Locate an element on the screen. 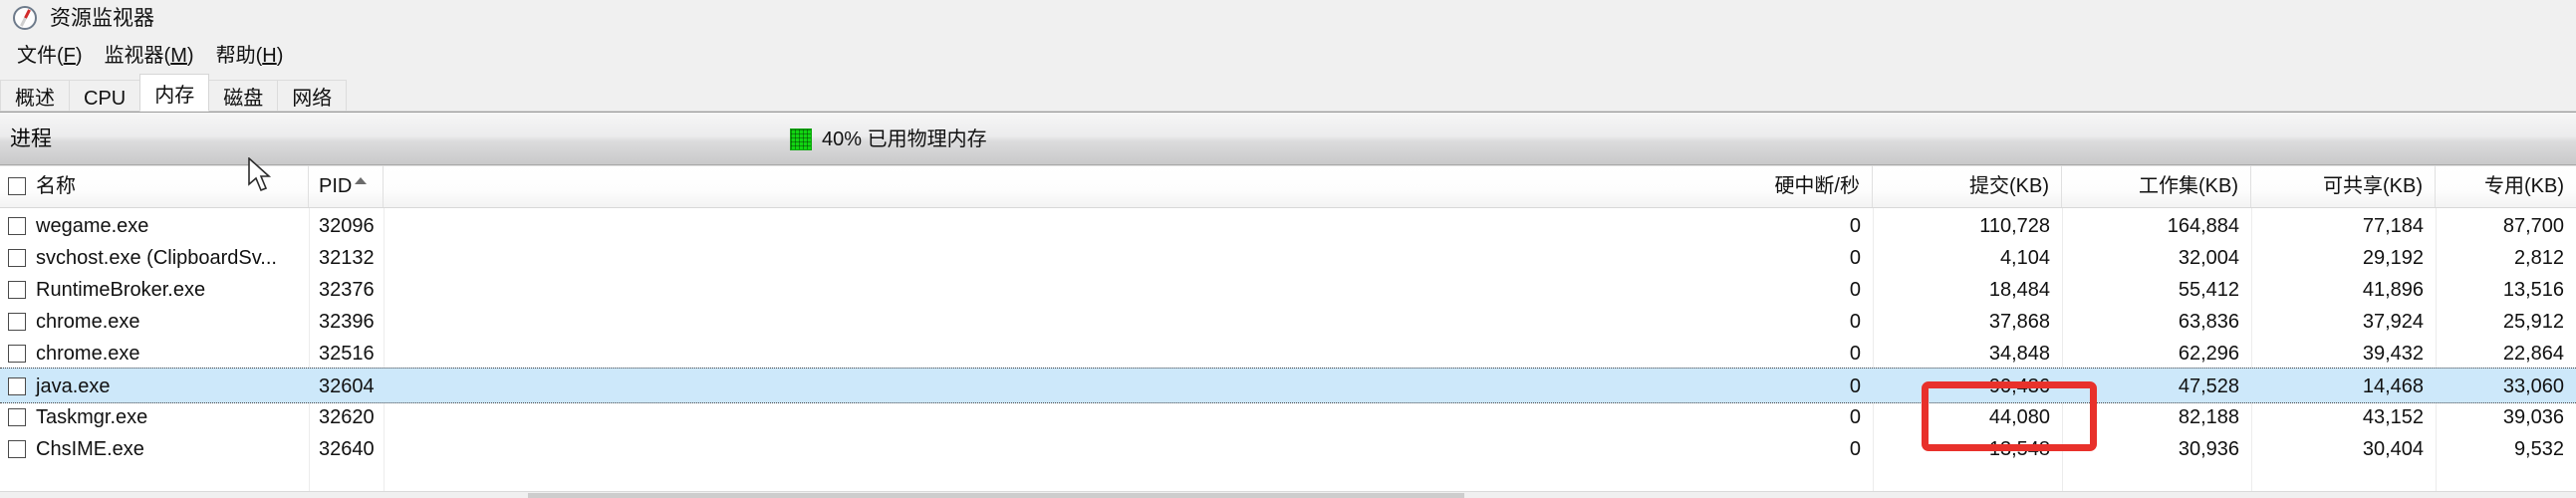 The height and width of the screenshot is (498, 2576). physical-memory-label: 40% 已用物理内存 is located at coordinates (904, 139).